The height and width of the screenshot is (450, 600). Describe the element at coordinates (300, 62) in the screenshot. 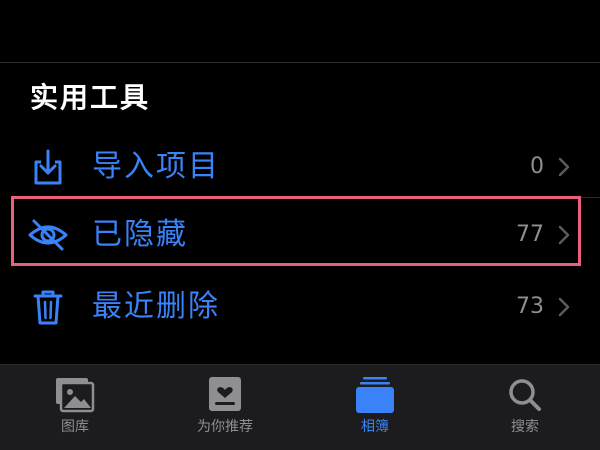

I see `top-divider` at that location.